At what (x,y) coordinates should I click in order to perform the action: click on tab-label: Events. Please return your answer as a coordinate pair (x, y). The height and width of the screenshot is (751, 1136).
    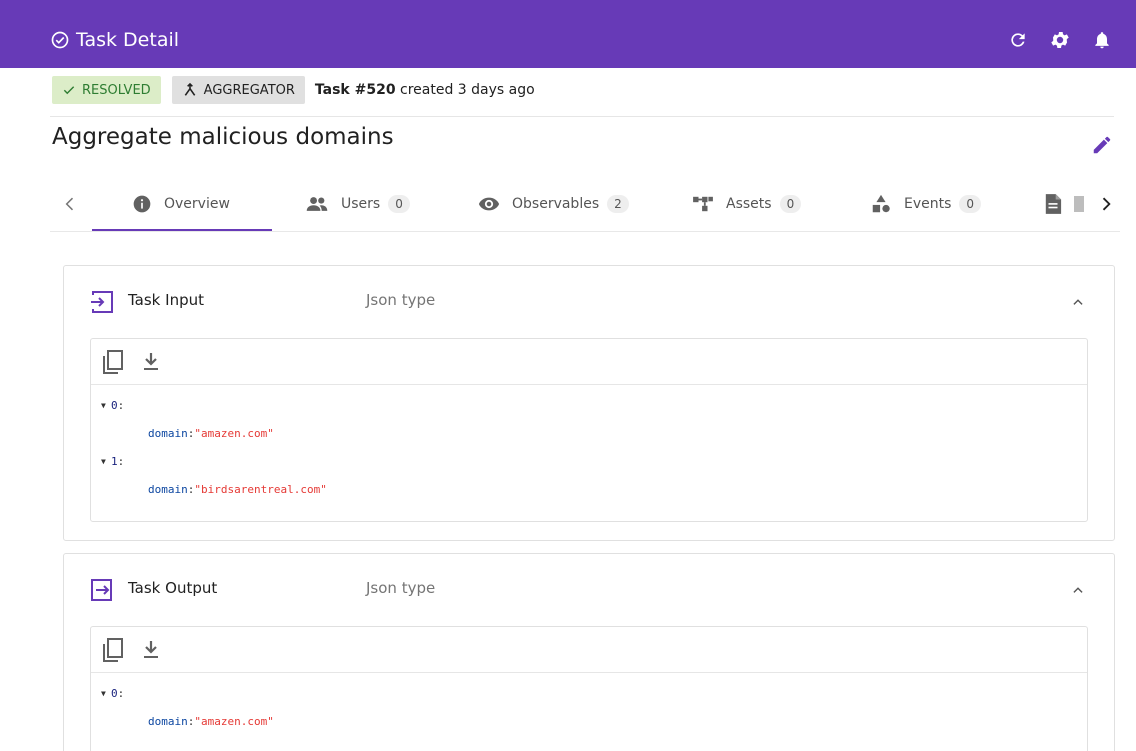
    Looking at the image, I should click on (928, 204).